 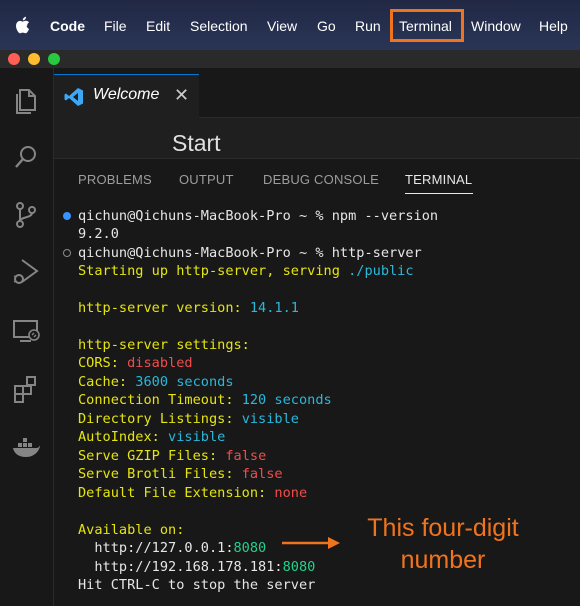 What do you see at coordinates (496, 26) in the screenshot?
I see `menu-window: Window` at bounding box center [496, 26].